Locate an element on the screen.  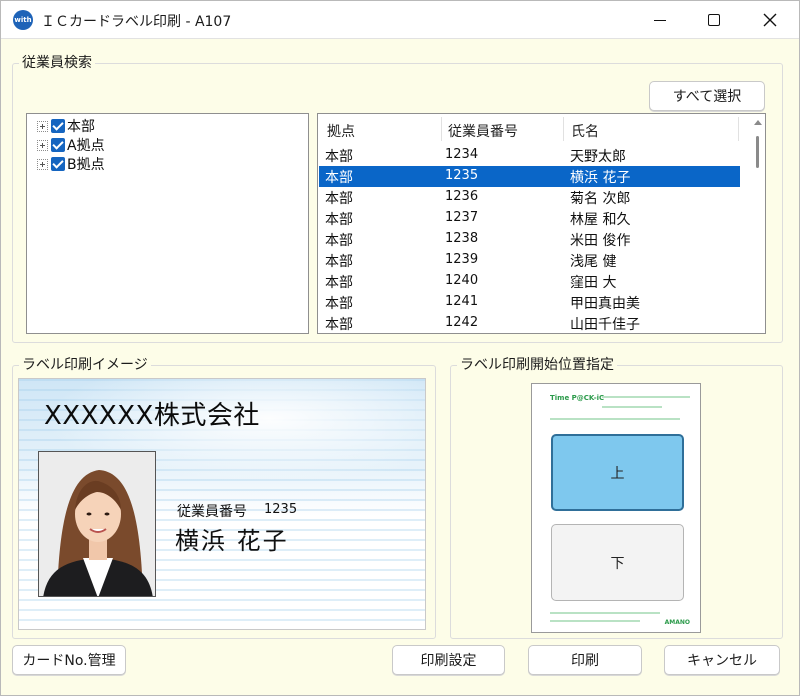
tree-node: A拠点 is located at coordinates (71, 145).